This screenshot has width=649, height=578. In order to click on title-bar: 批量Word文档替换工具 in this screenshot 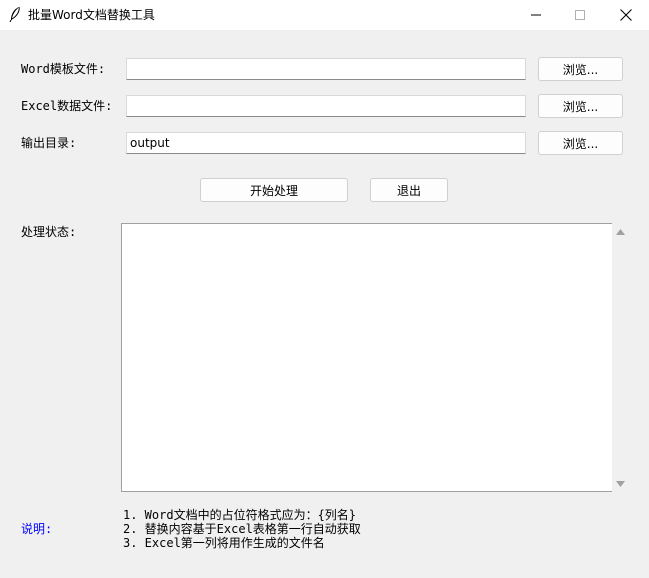, I will do `click(324, 15)`.